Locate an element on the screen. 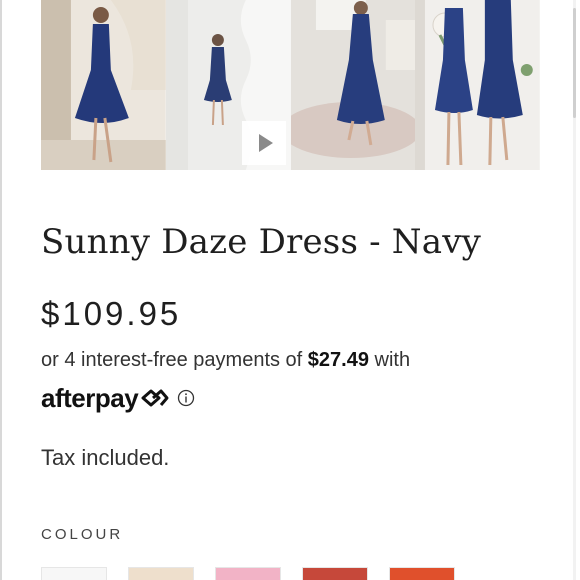  afterpay-row: afterpay is located at coordinates (118, 398).